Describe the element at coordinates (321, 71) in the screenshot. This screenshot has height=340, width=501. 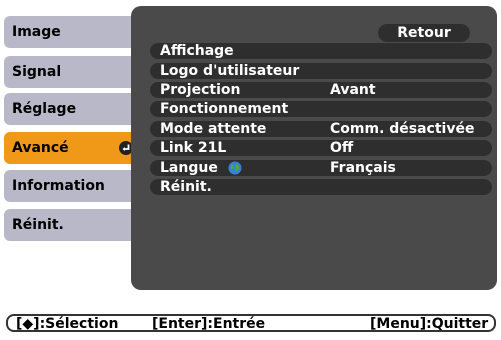
I see `menu-row-logo: Logo d'utilisateur` at that location.